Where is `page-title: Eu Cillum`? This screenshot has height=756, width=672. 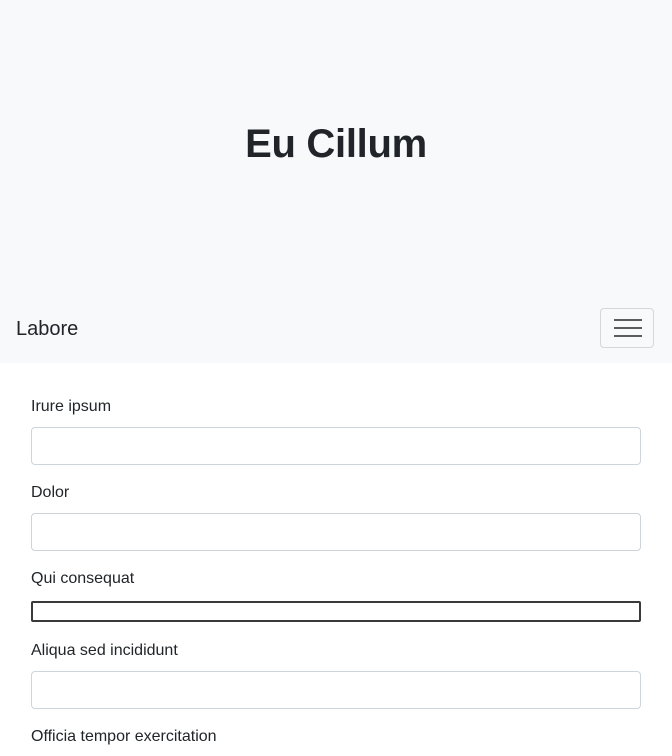
page-title: Eu Cillum is located at coordinates (336, 144).